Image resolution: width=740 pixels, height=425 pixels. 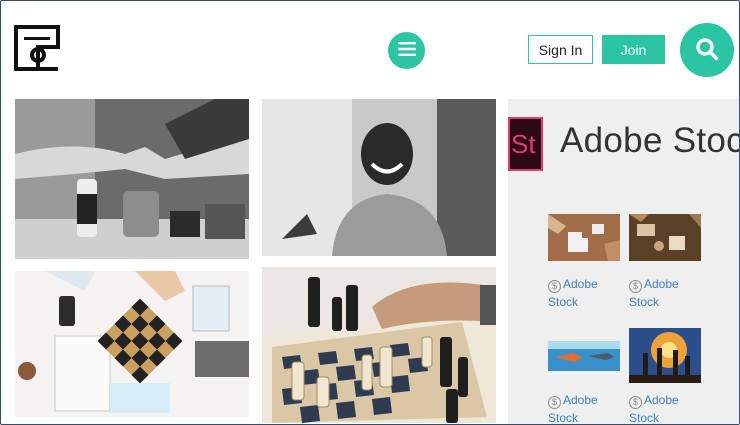 What do you see at coordinates (665, 355) in the screenshot?
I see `stock-thumbnail-silhouettes-sunset` at bounding box center [665, 355].